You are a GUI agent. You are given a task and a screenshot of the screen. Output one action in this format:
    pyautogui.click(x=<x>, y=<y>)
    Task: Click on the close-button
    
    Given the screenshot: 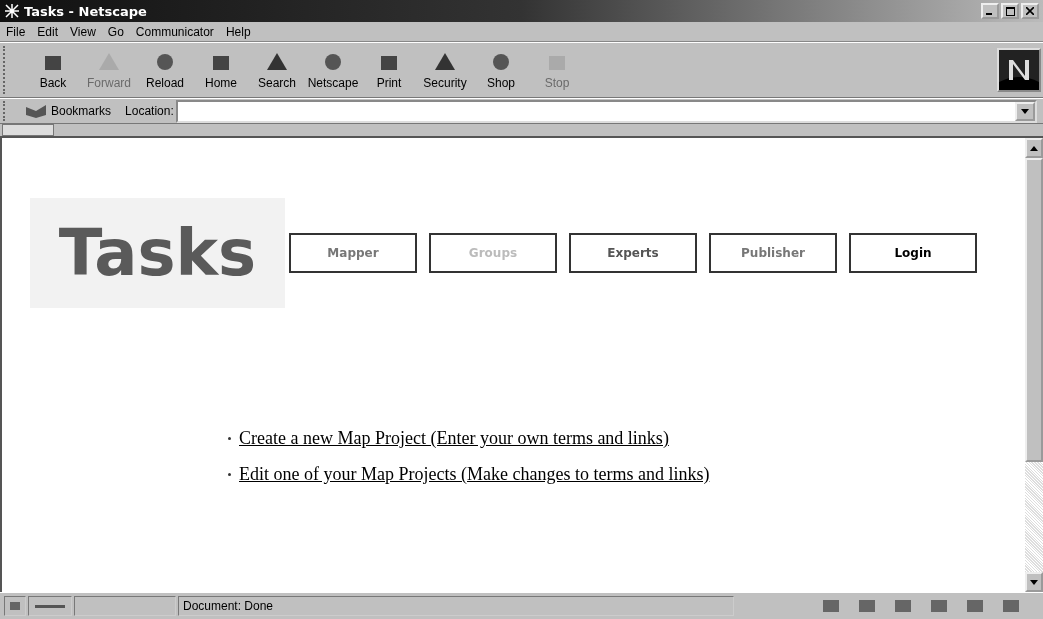 What is the action you would take?
    pyautogui.click(x=1030, y=11)
    